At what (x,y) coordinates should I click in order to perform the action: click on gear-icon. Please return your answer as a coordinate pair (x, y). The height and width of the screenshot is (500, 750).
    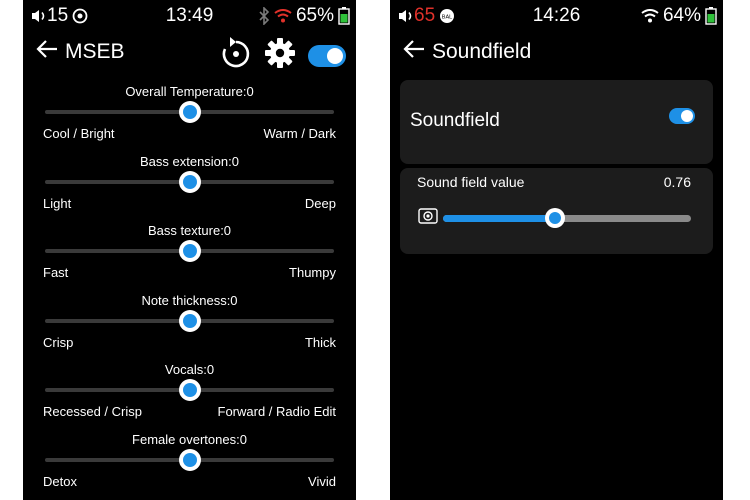
    Looking at the image, I should click on (280, 55).